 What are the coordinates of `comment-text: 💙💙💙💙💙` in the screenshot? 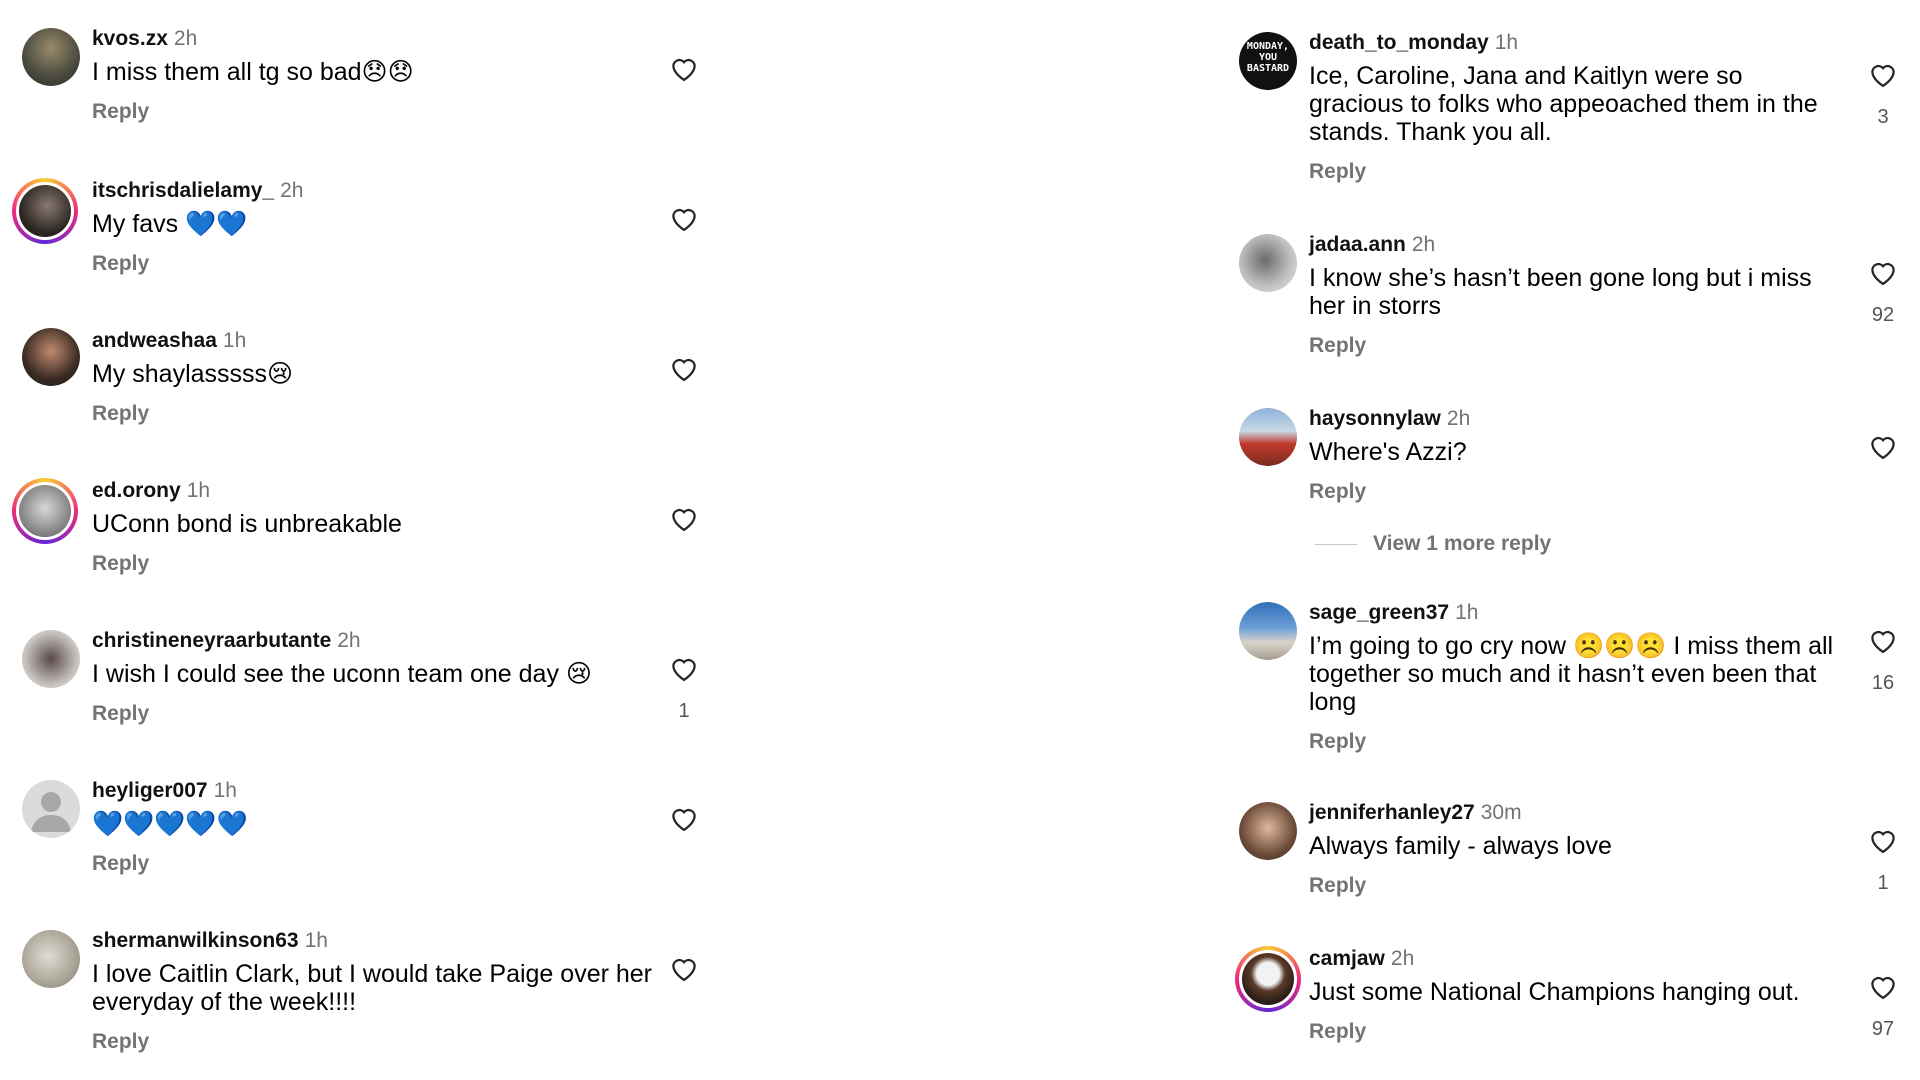 It's located at (170, 824).